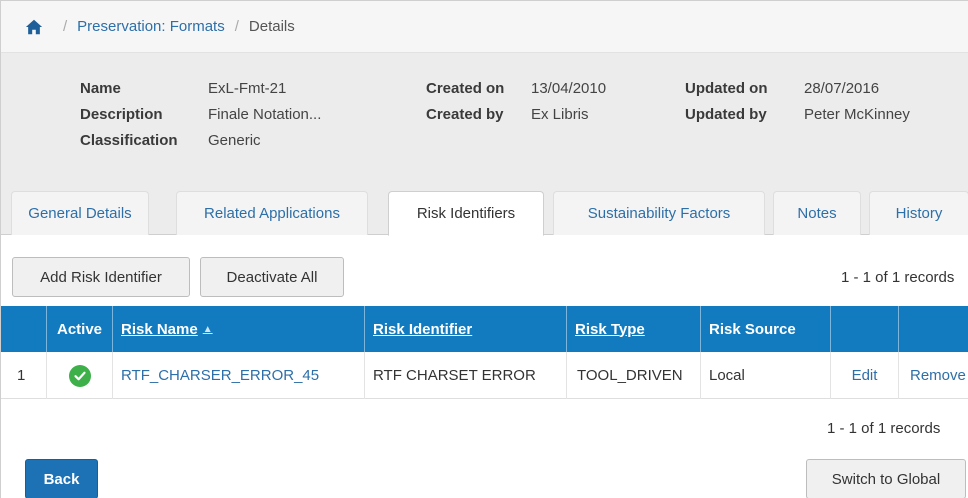 This screenshot has height=498, width=968. I want to click on header-risk-name: Risk Name ▲, so click(239, 329).